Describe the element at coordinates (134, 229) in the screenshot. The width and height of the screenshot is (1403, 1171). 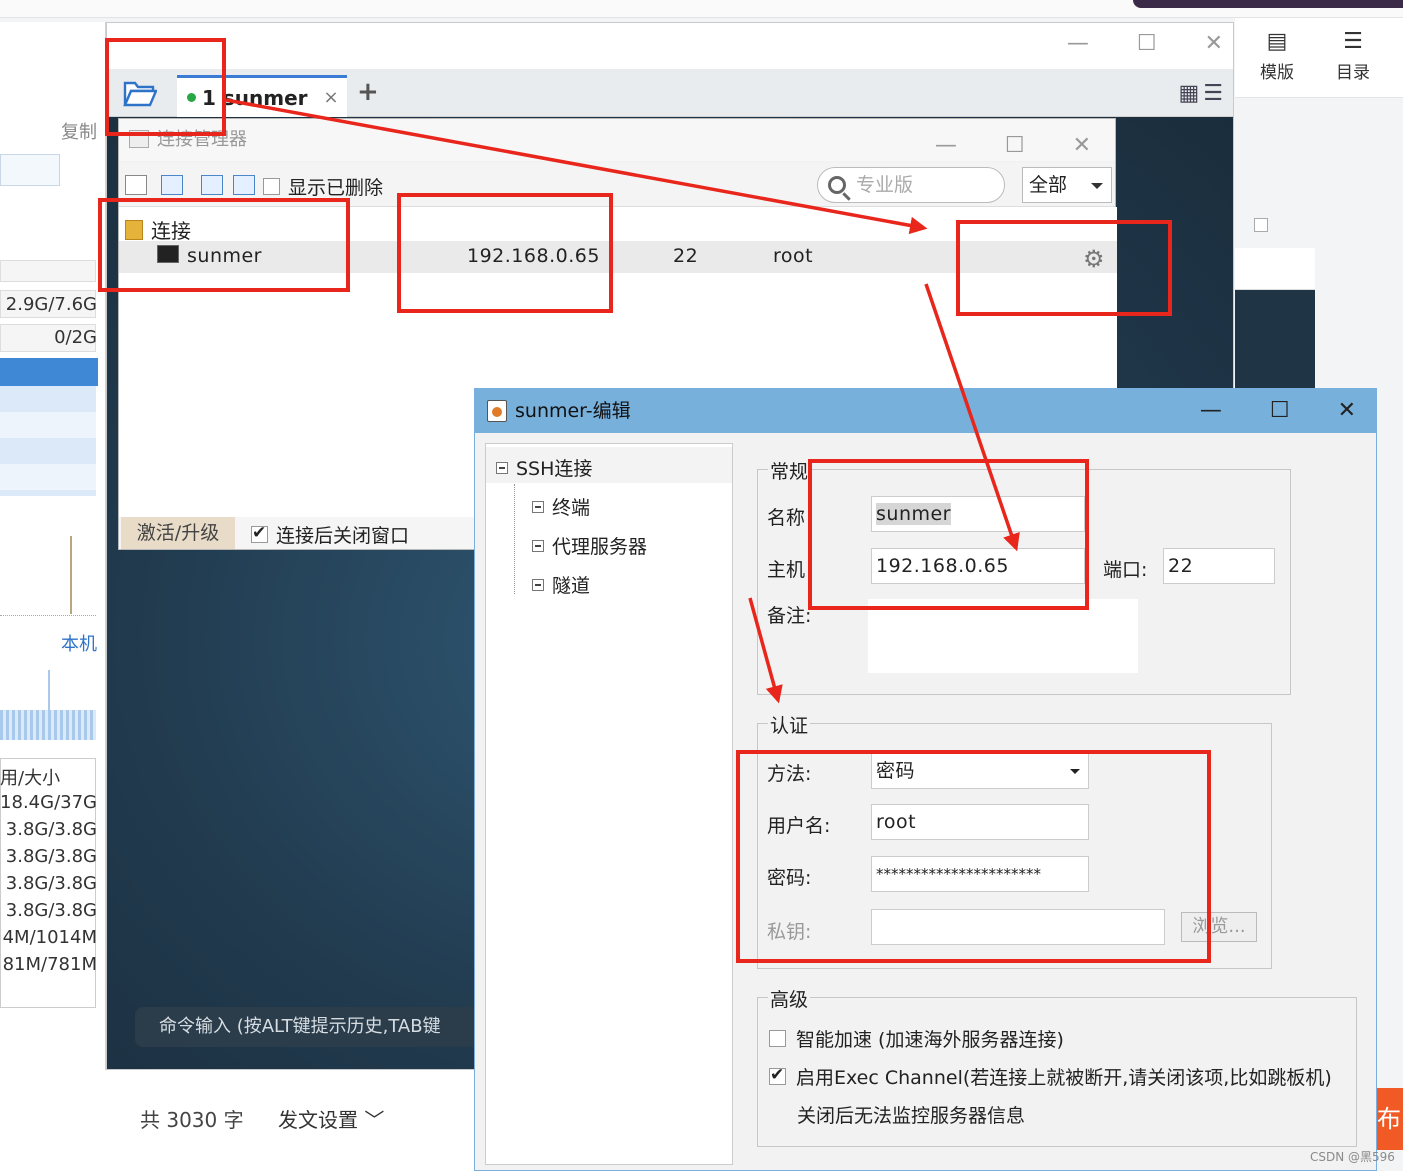
I see `folder-icon` at that location.